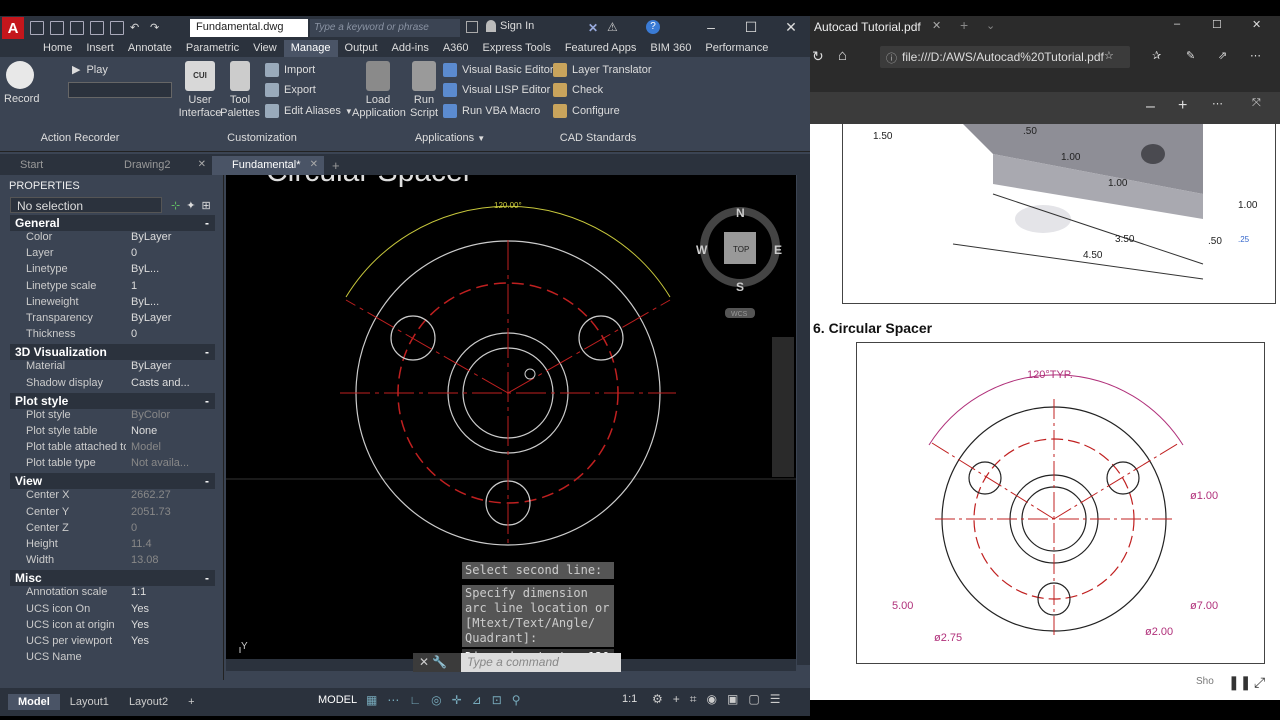  I want to click on pause-icon: ❚❚, so click(1239, 682).